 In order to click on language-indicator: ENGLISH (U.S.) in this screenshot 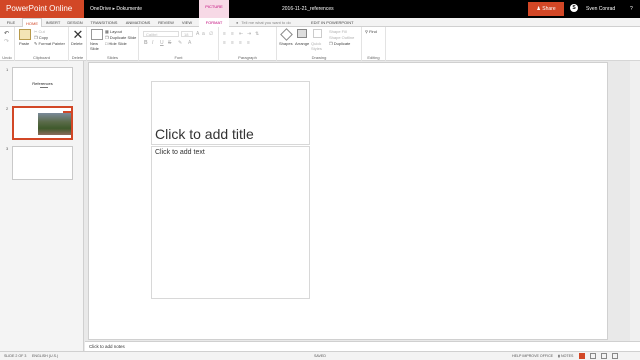, I will do `click(45, 356)`.